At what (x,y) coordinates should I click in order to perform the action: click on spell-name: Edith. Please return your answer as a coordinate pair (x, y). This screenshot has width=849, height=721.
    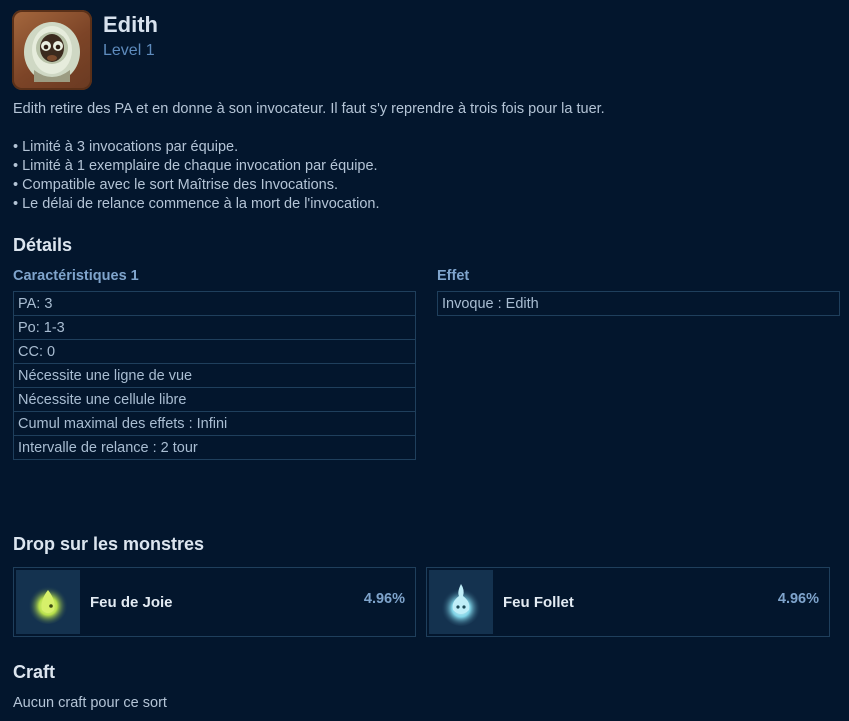
    Looking at the image, I should click on (130, 24).